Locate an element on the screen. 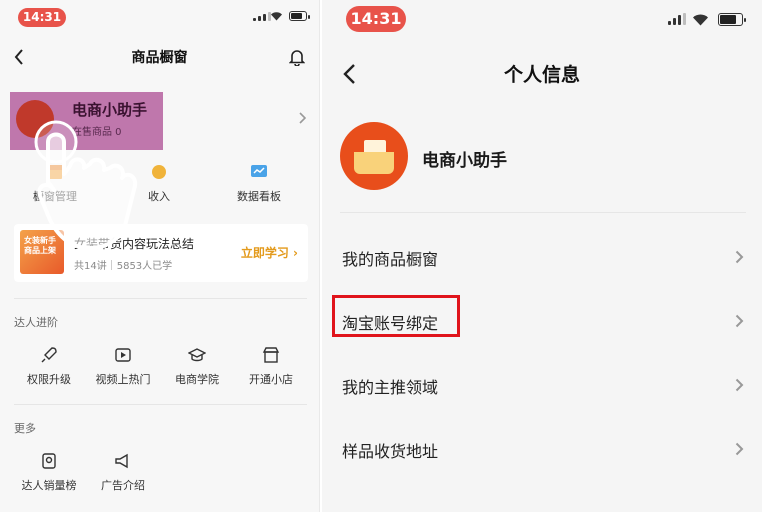  item-sales-ranking: 达人销量榜 is located at coordinates (49, 472).